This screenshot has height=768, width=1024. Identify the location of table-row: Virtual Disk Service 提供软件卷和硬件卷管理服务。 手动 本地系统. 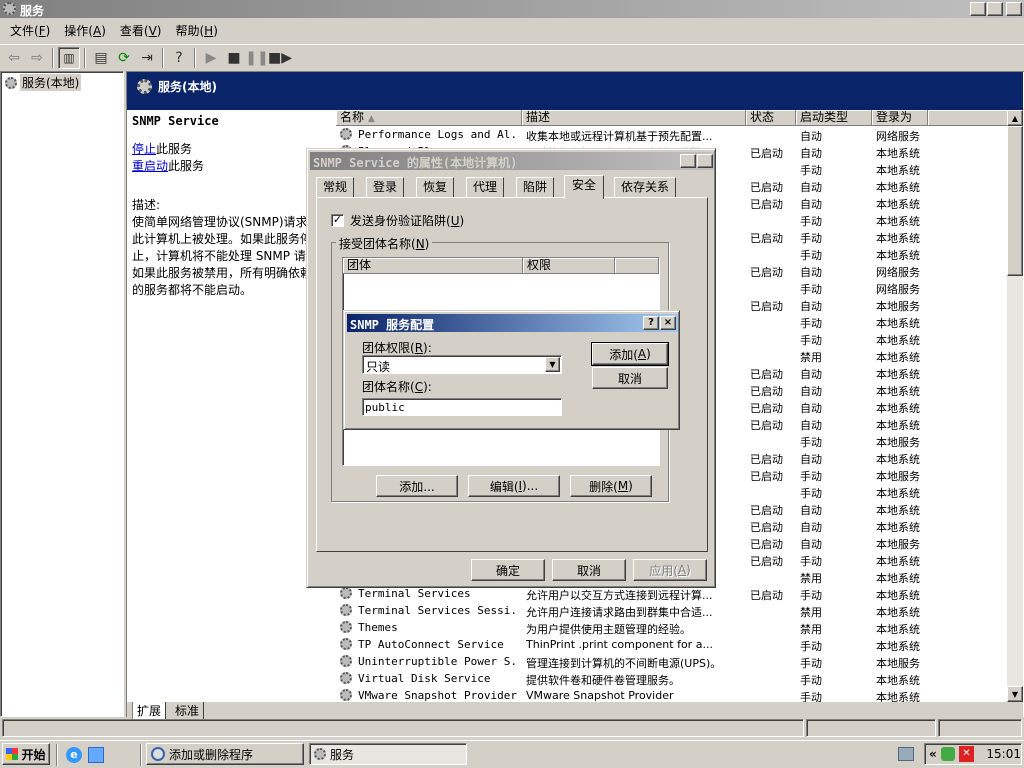
(671, 678).